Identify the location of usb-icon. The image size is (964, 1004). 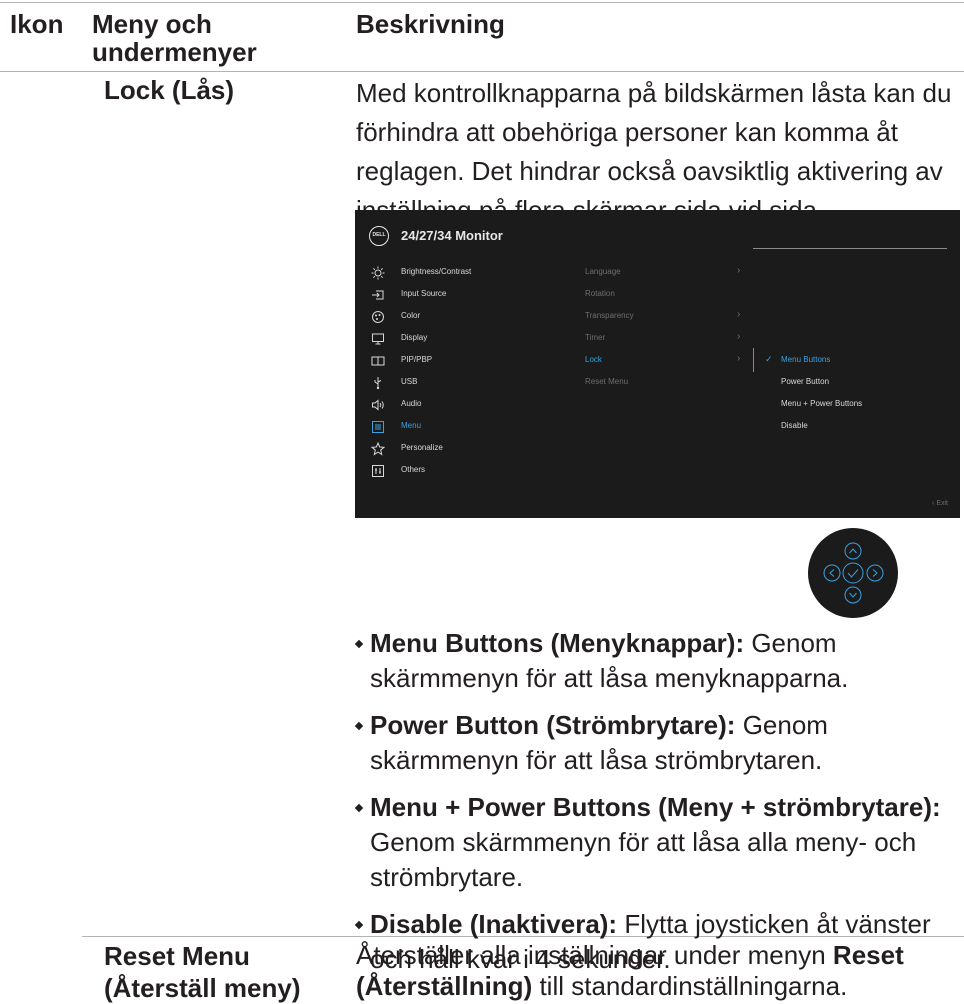
(378, 383).